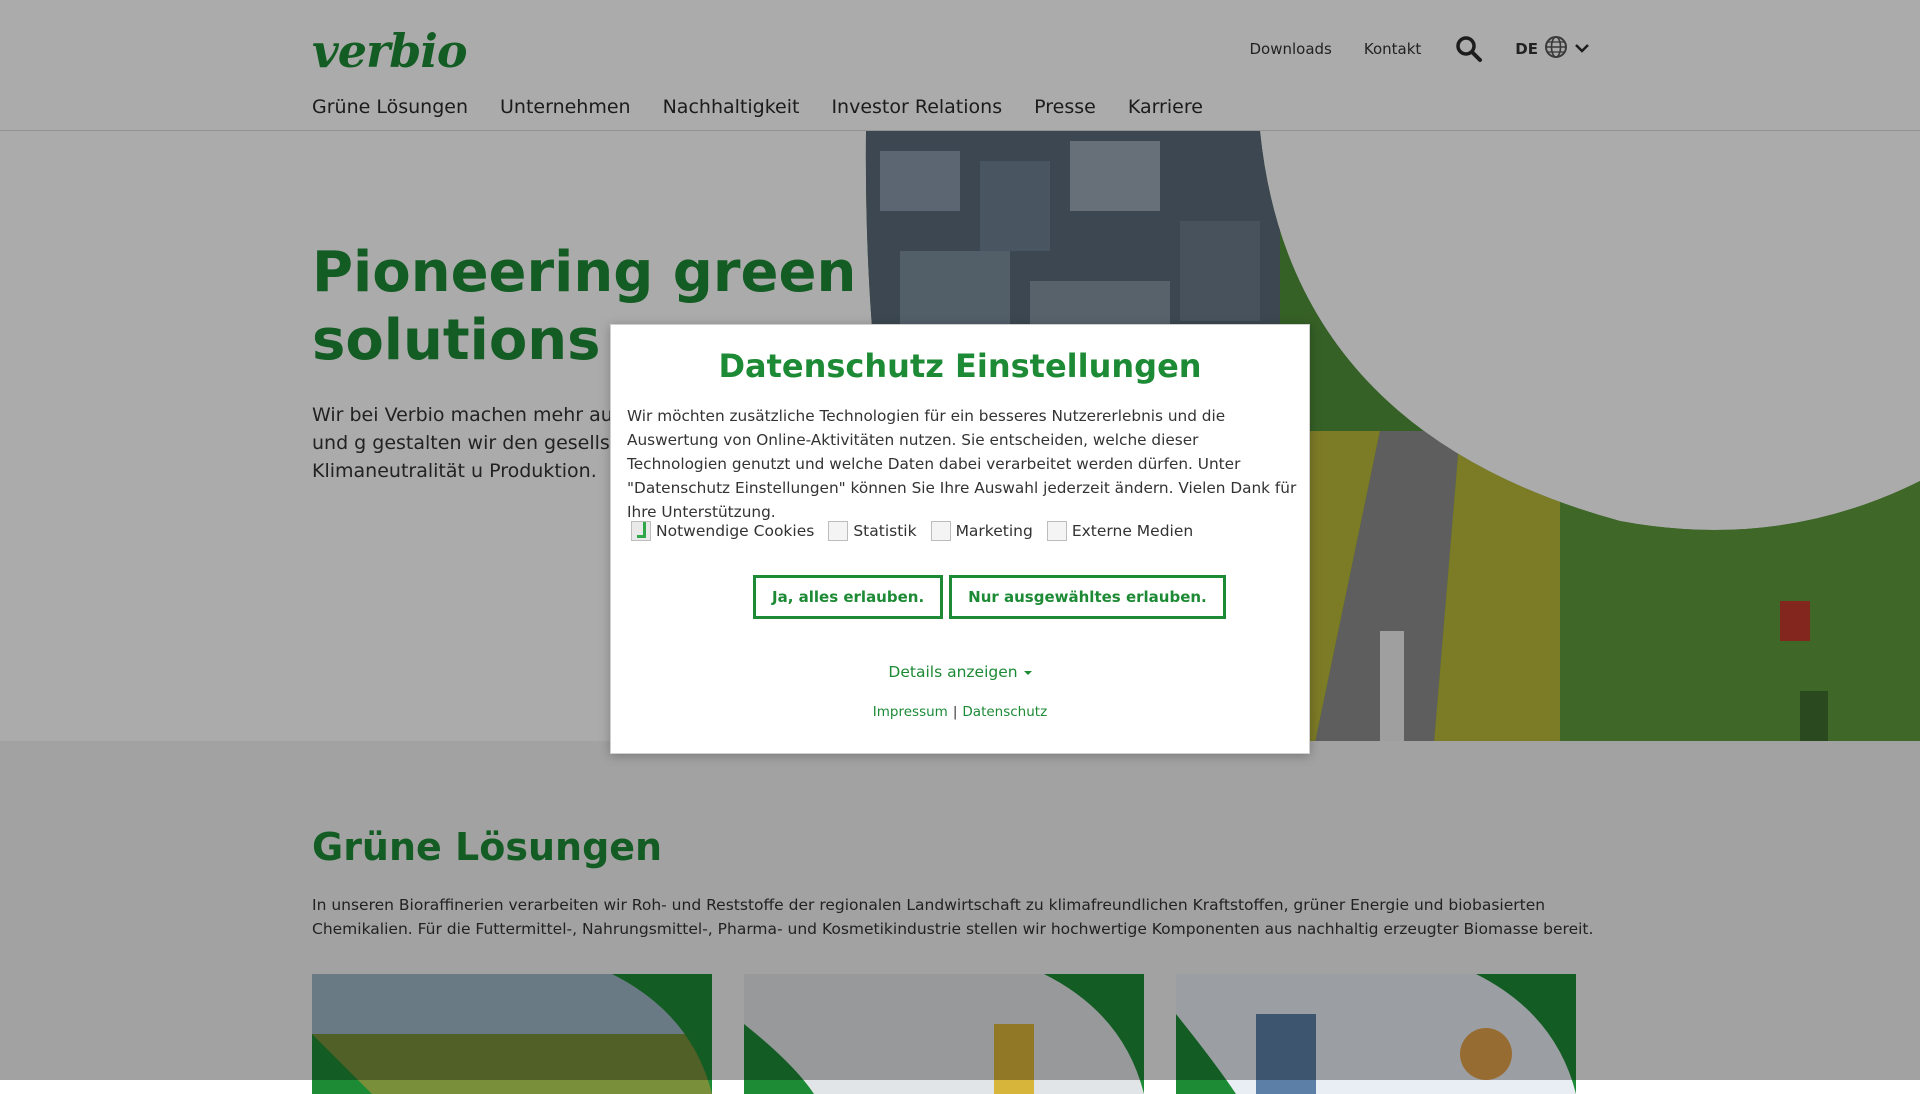 The height and width of the screenshot is (1094, 1920). What do you see at coordinates (1056, 531) in the screenshot?
I see `checkbox-external-media` at bounding box center [1056, 531].